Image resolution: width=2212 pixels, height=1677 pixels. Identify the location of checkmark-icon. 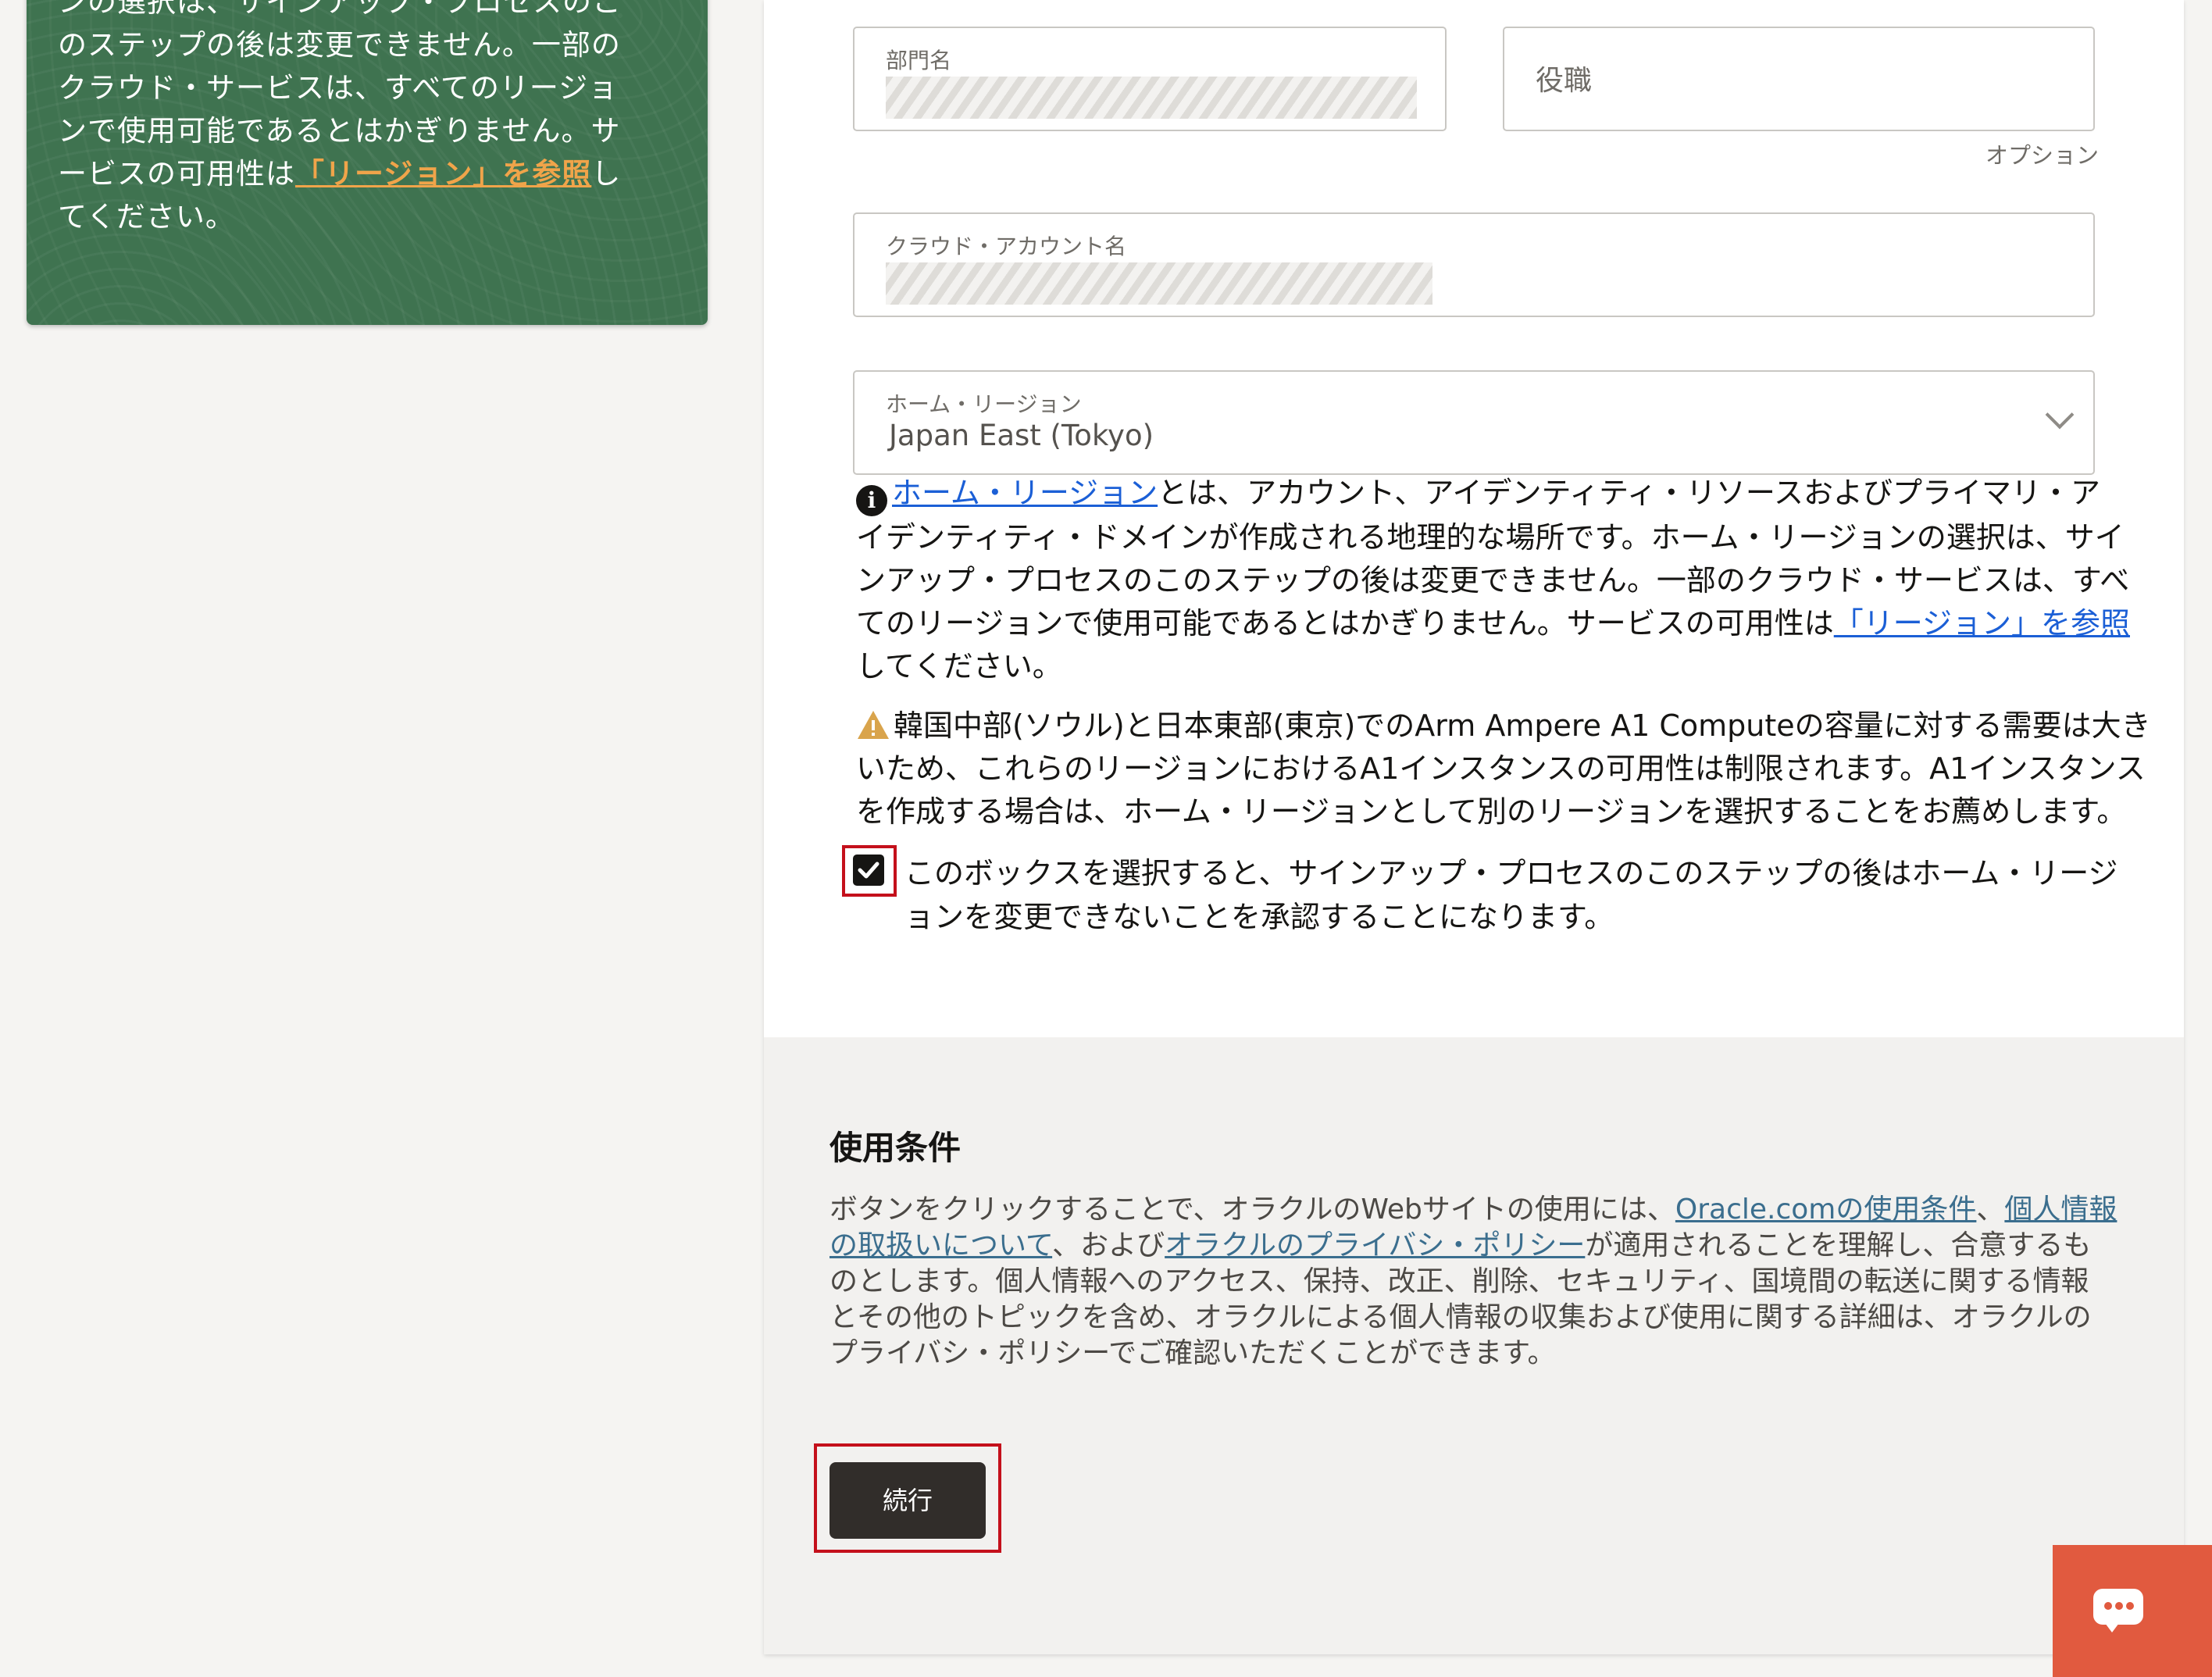
(868, 871).